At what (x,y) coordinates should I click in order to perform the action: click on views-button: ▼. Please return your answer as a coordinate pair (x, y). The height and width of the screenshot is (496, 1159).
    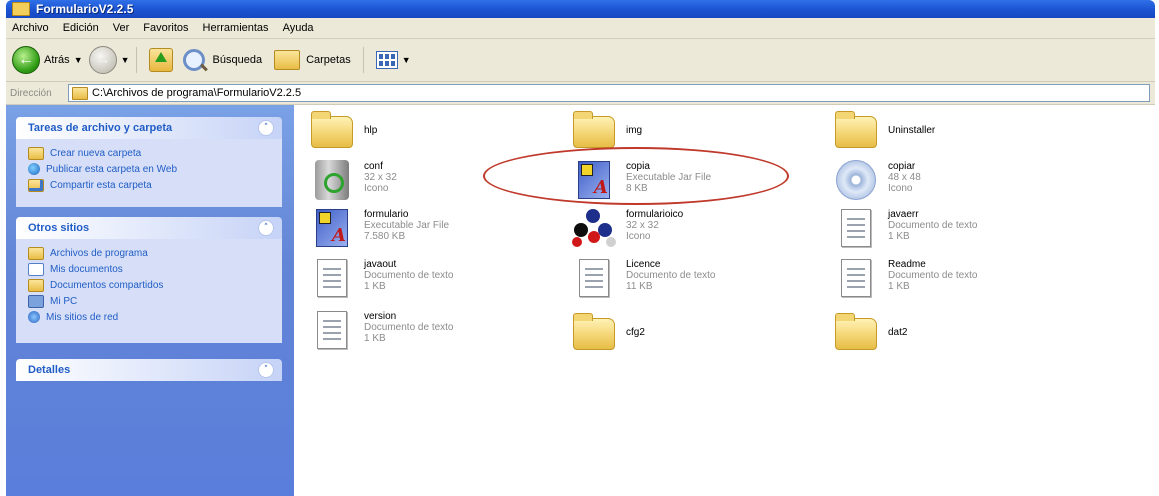
    Looking at the image, I should click on (393, 60).